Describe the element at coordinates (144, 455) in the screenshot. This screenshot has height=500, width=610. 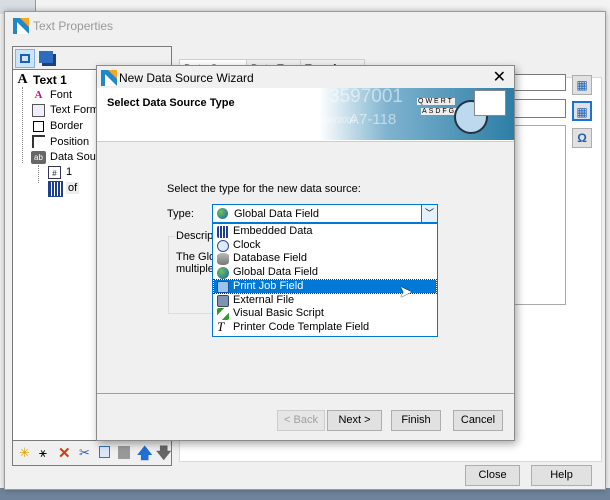
I see `move-up-icon: 🡅` at that location.